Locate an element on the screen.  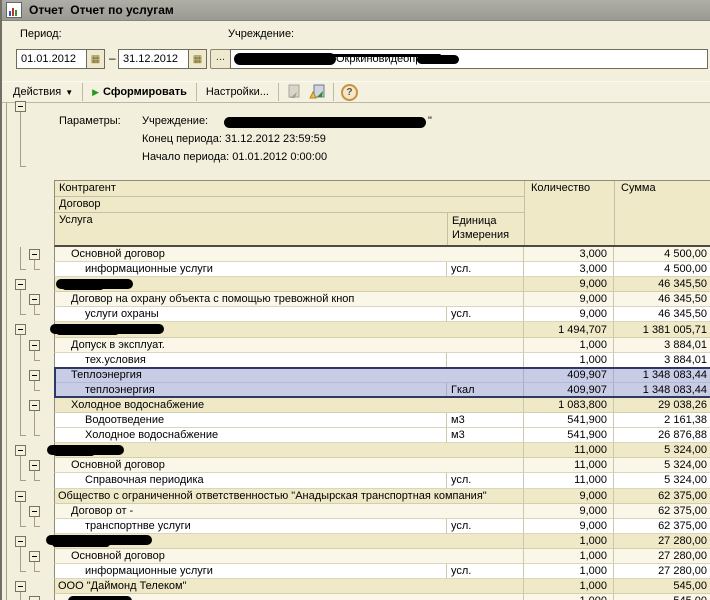
period-from-input: 01.01.2012 is located at coordinates (51, 59).